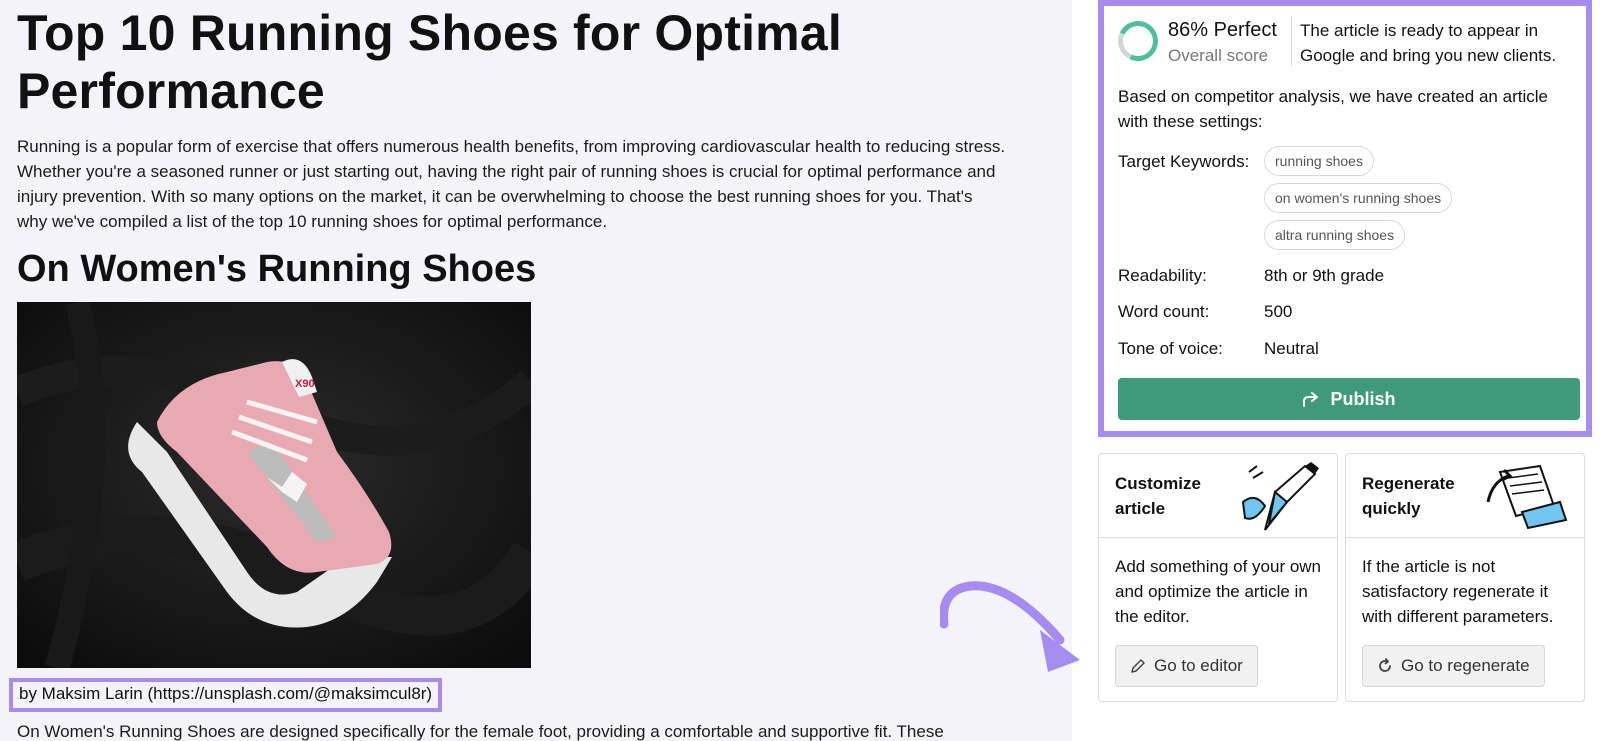 This screenshot has width=1600, height=741. What do you see at coordinates (1363, 398) in the screenshot?
I see `publish-label: Publish` at bounding box center [1363, 398].